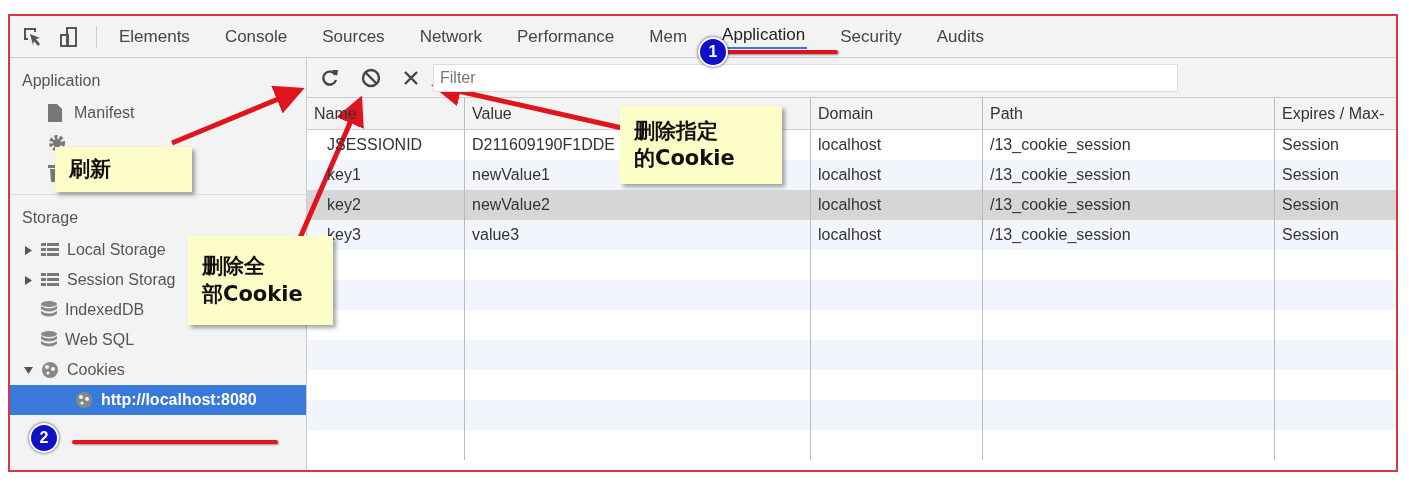 Image resolution: width=1409 pixels, height=485 pixels. What do you see at coordinates (871, 36) in the screenshot?
I see `tab: Security` at bounding box center [871, 36].